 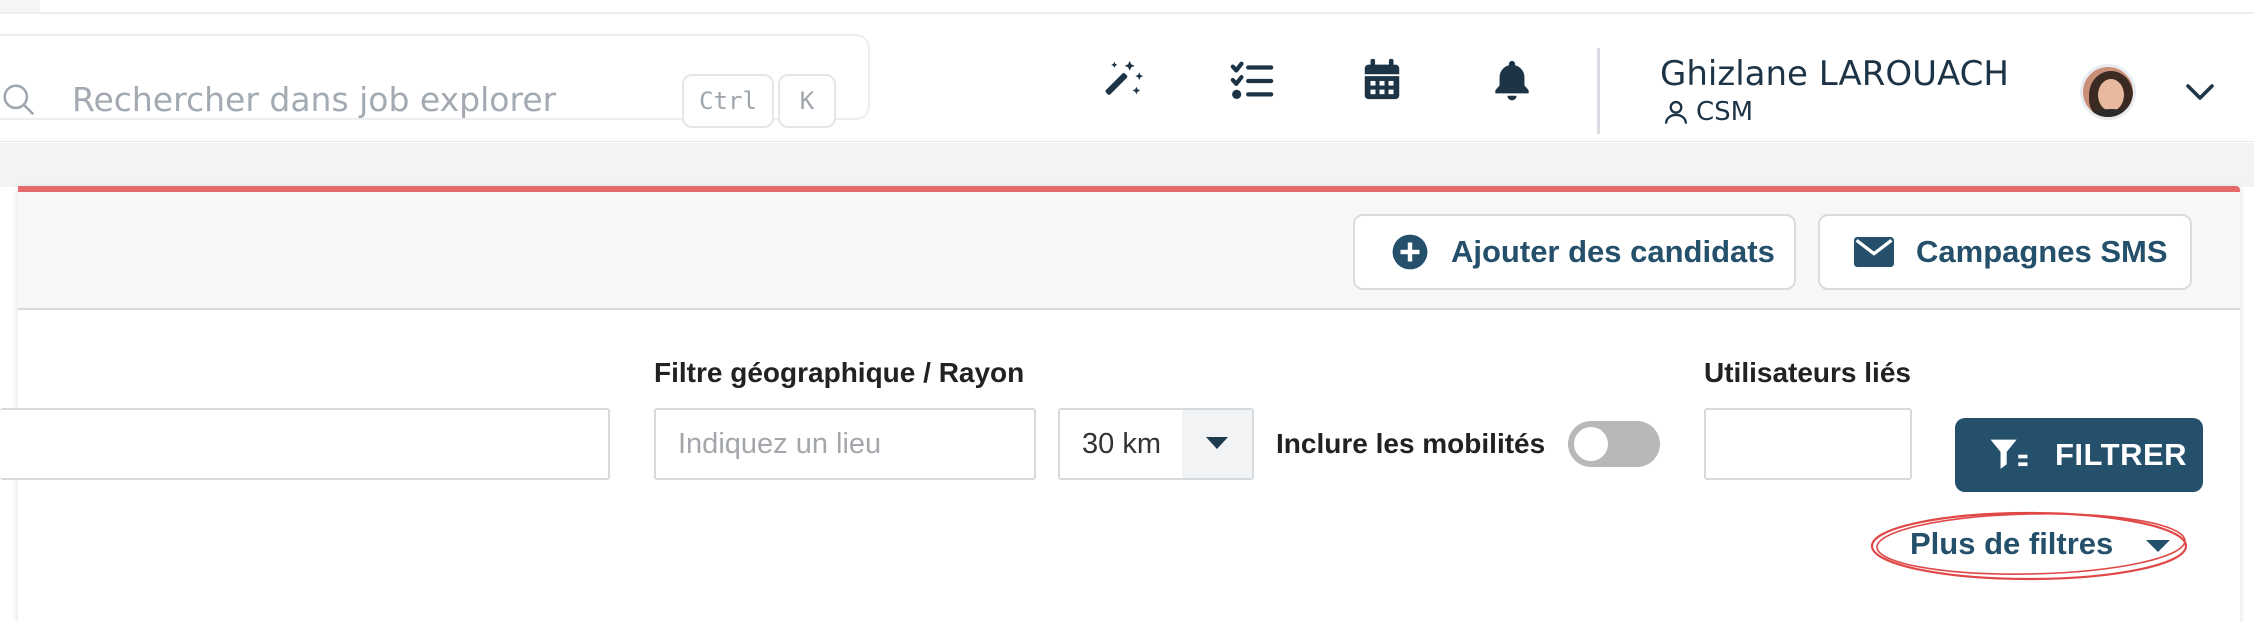 What do you see at coordinates (1598, 91) in the screenshot?
I see `header-separator` at bounding box center [1598, 91].